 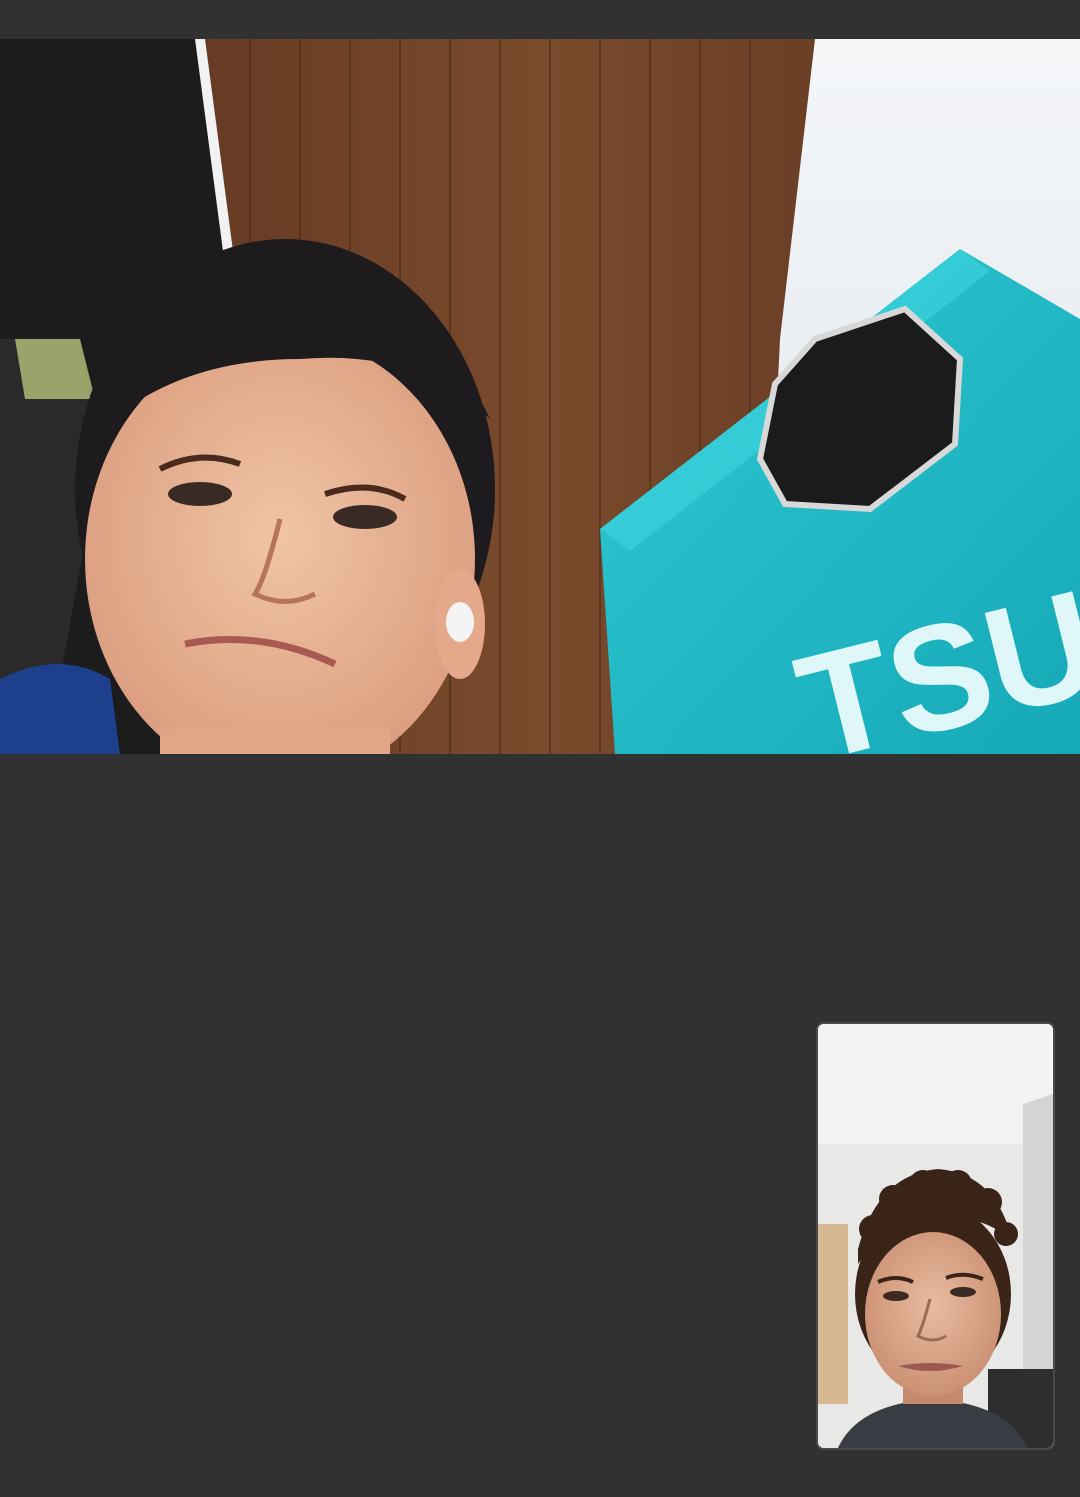 What do you see at coordinates (540, 19) in the screenshot?
I see `status-bar-area` at bounding box center [540, 19].